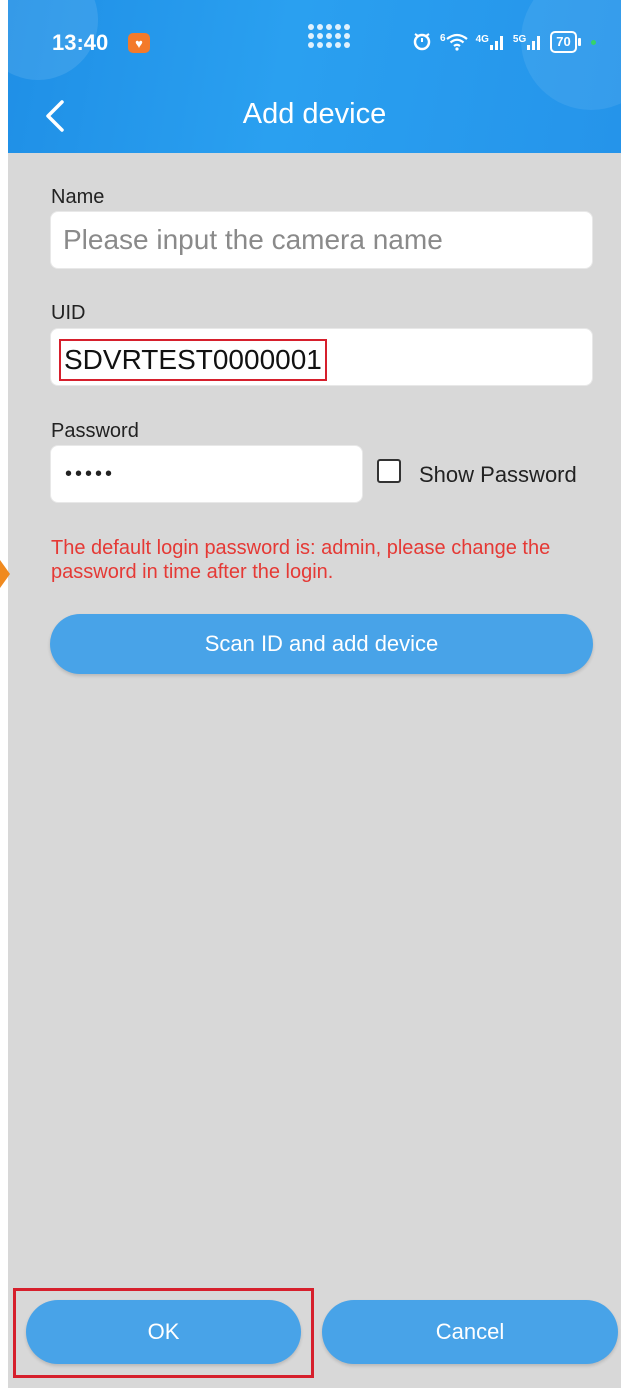 This screenshot has width=629, height=1396. Describe the element at coordinates (527, 42) in the screenshot. I see `signal-icon: 5G` at that location.